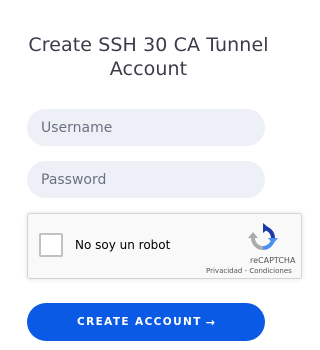 The image size is (320, 350). Describe the element at coordinates (263, 236) in the screenshot. I see `recaptcha-logo-icon` at that location.